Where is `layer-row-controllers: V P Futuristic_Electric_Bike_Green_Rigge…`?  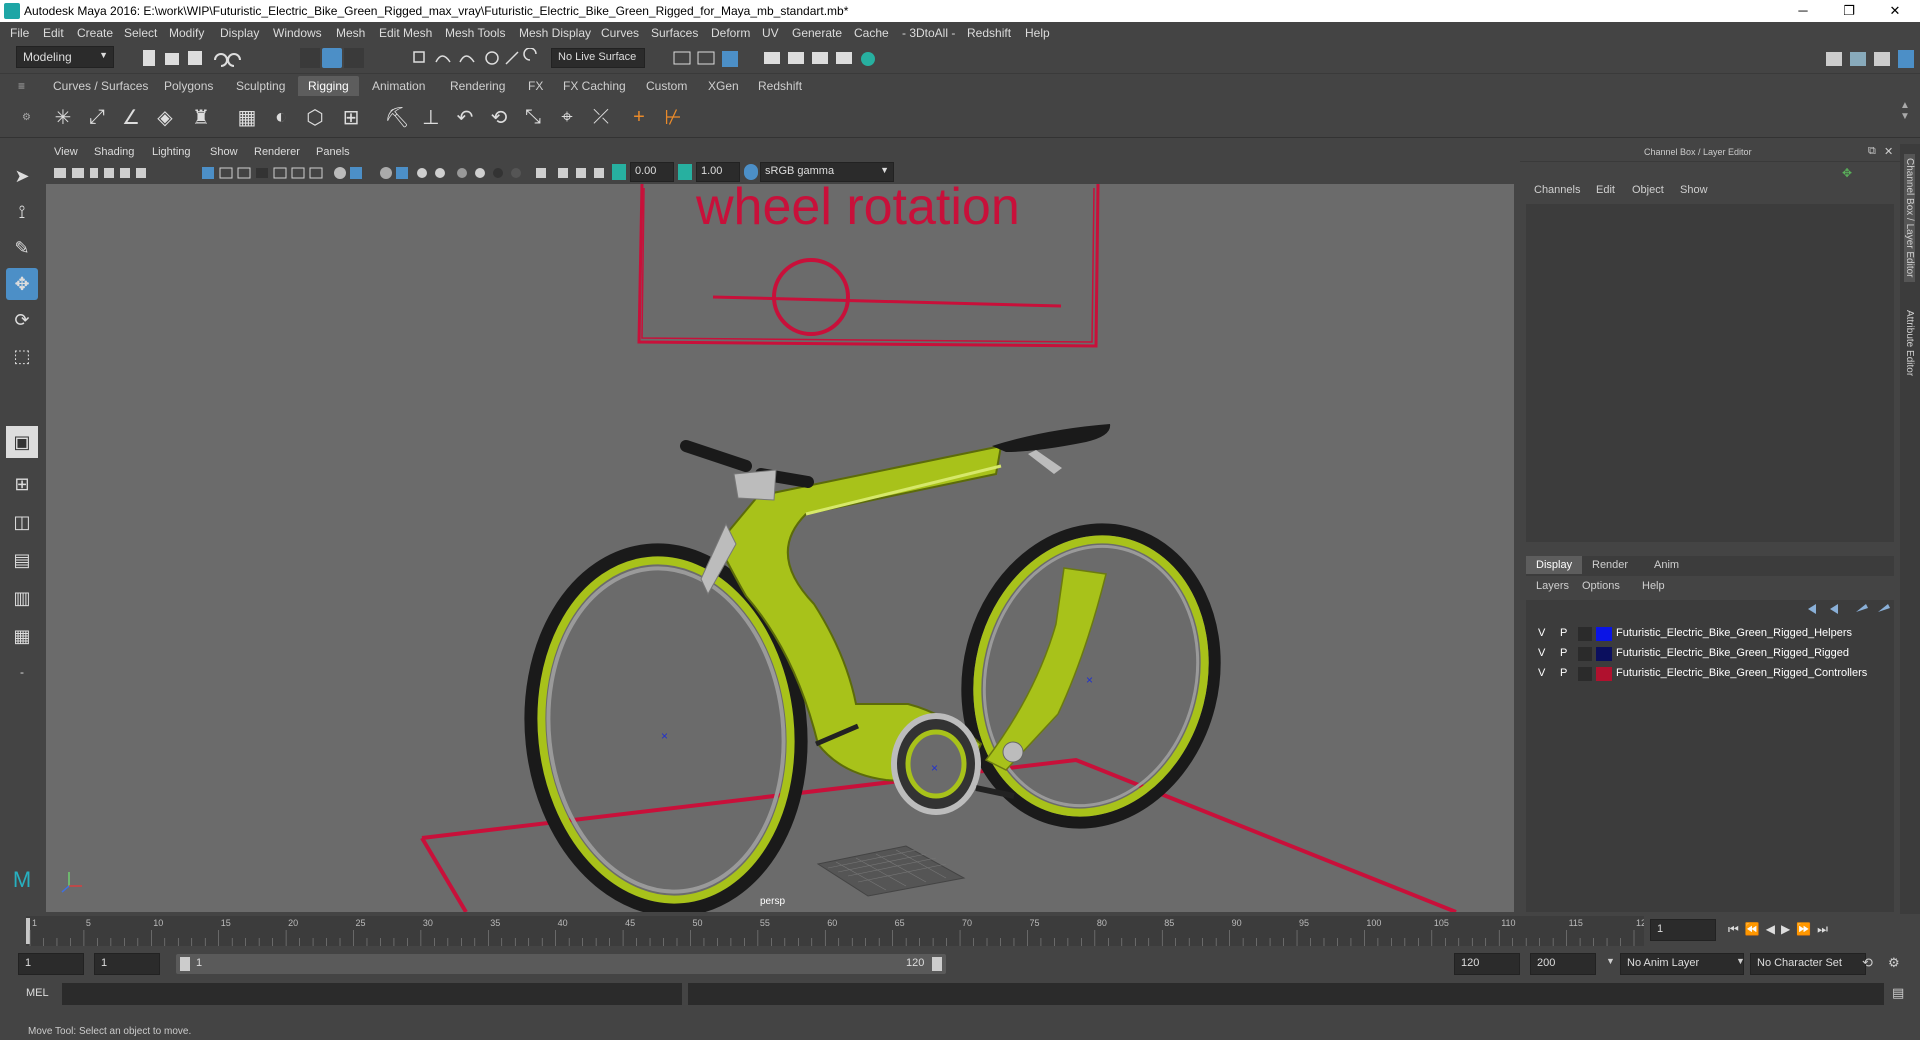
layer-row-controllers: V P Futuristic_Electric_Bike_Green_Rigge… is located at coordinates (1715, 674).